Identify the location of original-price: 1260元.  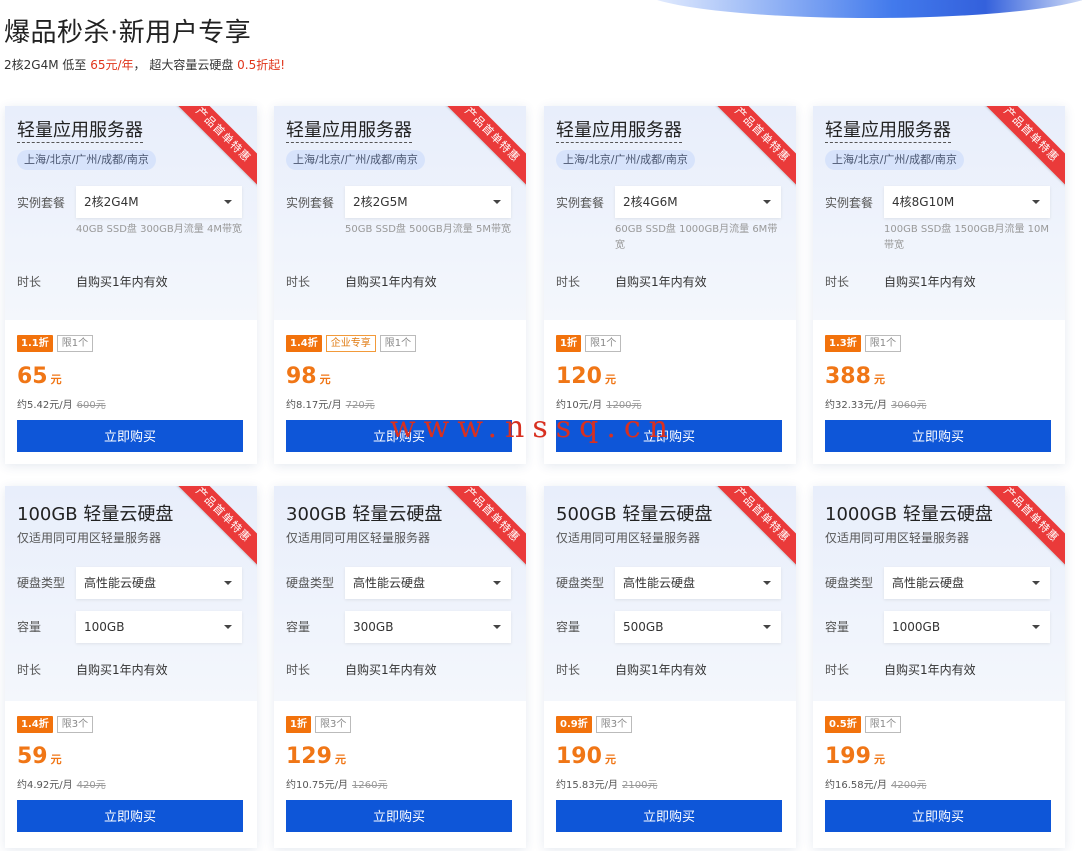
(370, 785).